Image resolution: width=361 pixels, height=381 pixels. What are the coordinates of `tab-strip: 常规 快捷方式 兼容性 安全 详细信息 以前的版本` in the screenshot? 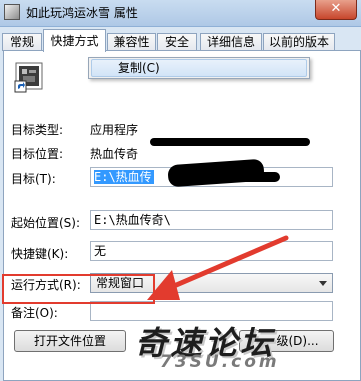 It's located at (180, 39).